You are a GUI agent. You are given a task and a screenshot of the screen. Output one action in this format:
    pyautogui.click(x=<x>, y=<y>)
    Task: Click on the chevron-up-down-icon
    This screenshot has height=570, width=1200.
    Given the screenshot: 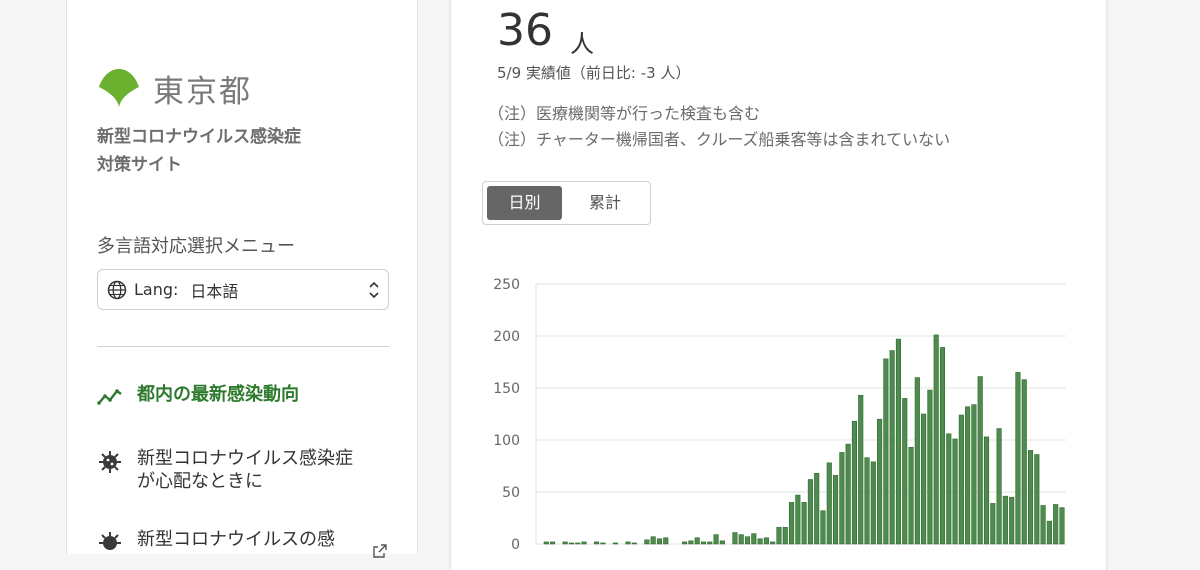 What is the action you would take?
    pyautogui.click(x=374, y=290)
    